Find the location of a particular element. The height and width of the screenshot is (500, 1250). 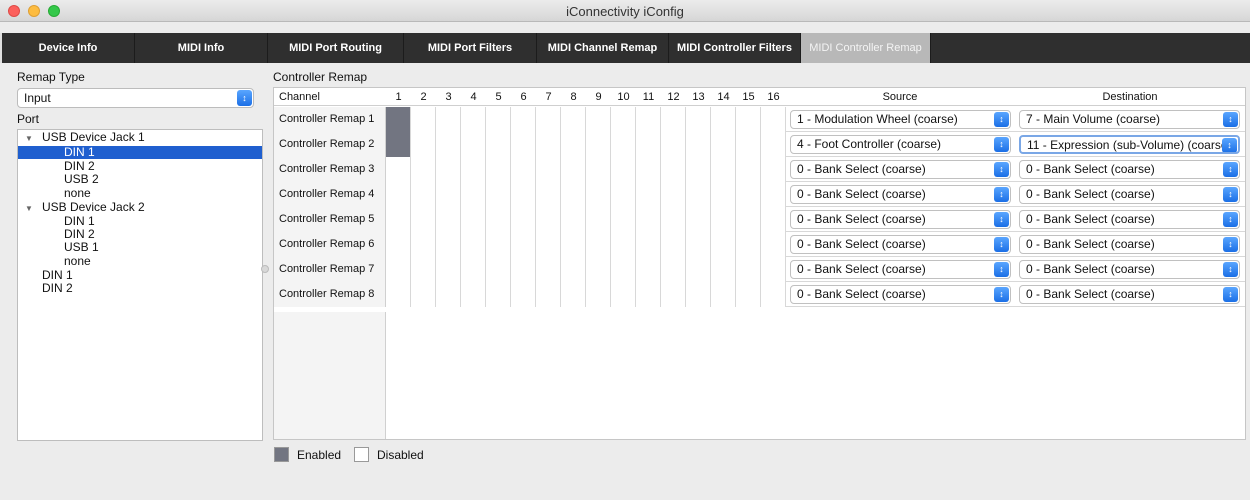

tab-midi-controller-filters: MIDI Controller Filters is located at coordinates (735, 48).